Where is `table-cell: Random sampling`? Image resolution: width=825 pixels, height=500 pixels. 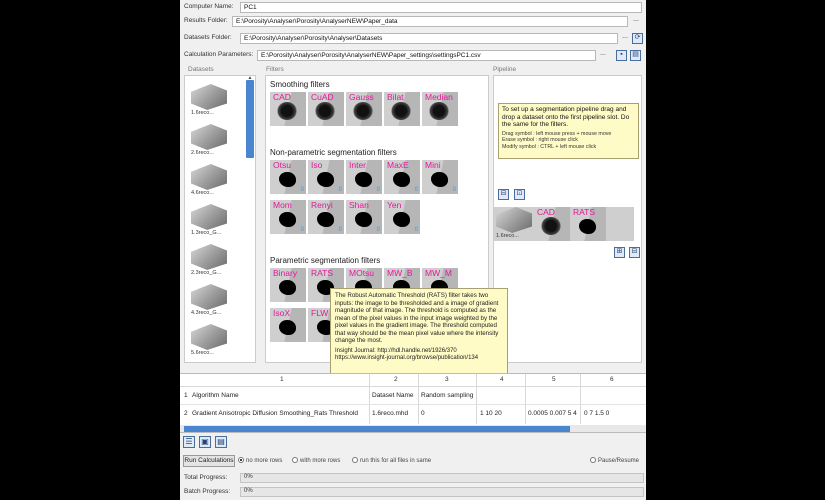
table-cell: Random sampling is located at coordinates (447, 395).